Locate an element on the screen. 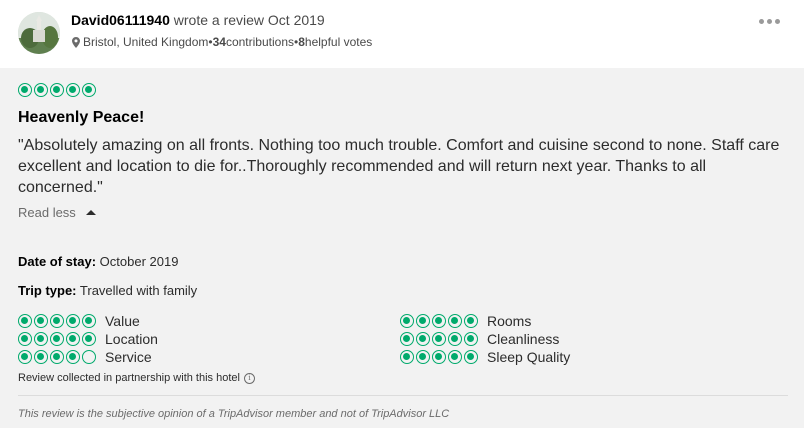 The image size is (804, 428). trip-type-label: Trip type: is located at coordinates (47, 290).